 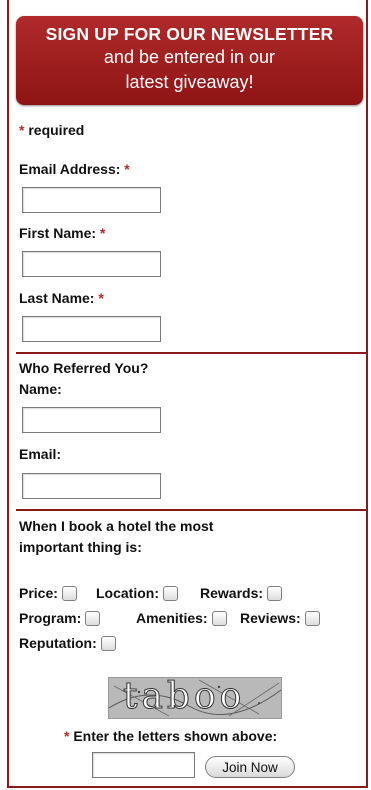 I want to click on join-now-button: Join Now, so click(x=250, y=767).